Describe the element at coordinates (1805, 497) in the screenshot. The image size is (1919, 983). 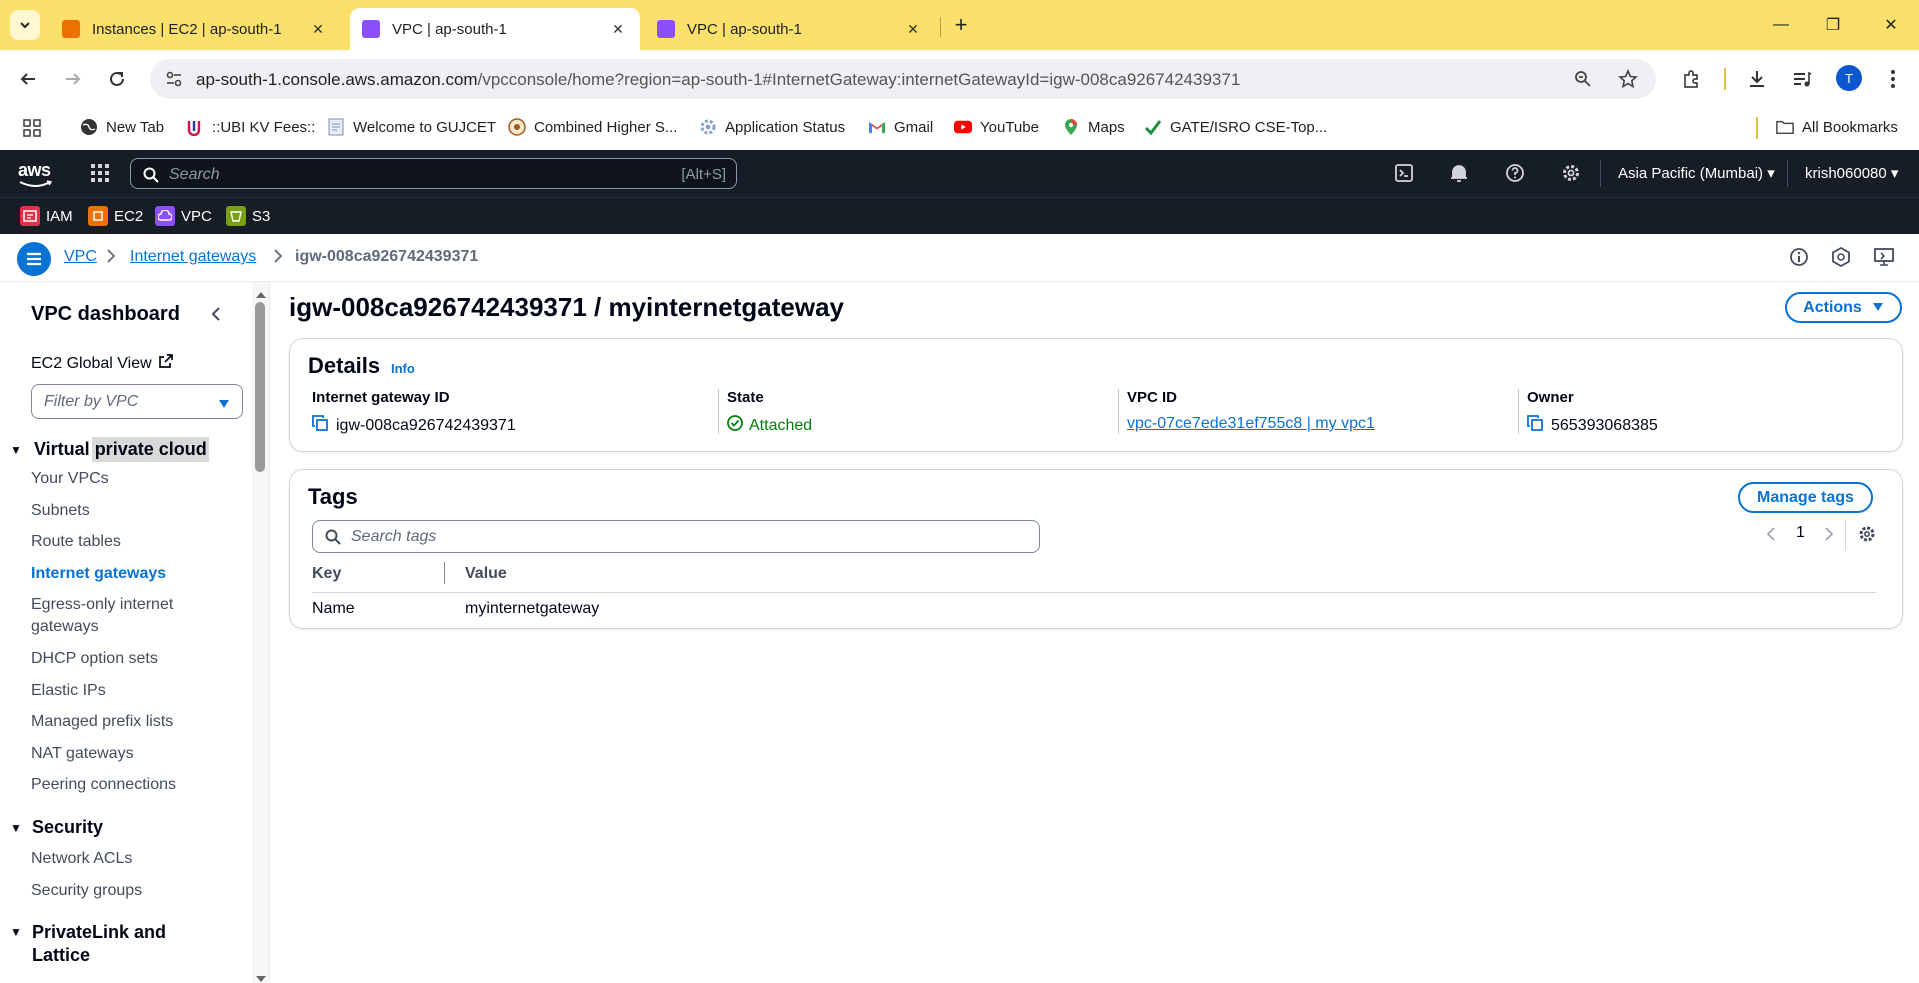
I see `manage-tags-button: Manage tags` at that location.